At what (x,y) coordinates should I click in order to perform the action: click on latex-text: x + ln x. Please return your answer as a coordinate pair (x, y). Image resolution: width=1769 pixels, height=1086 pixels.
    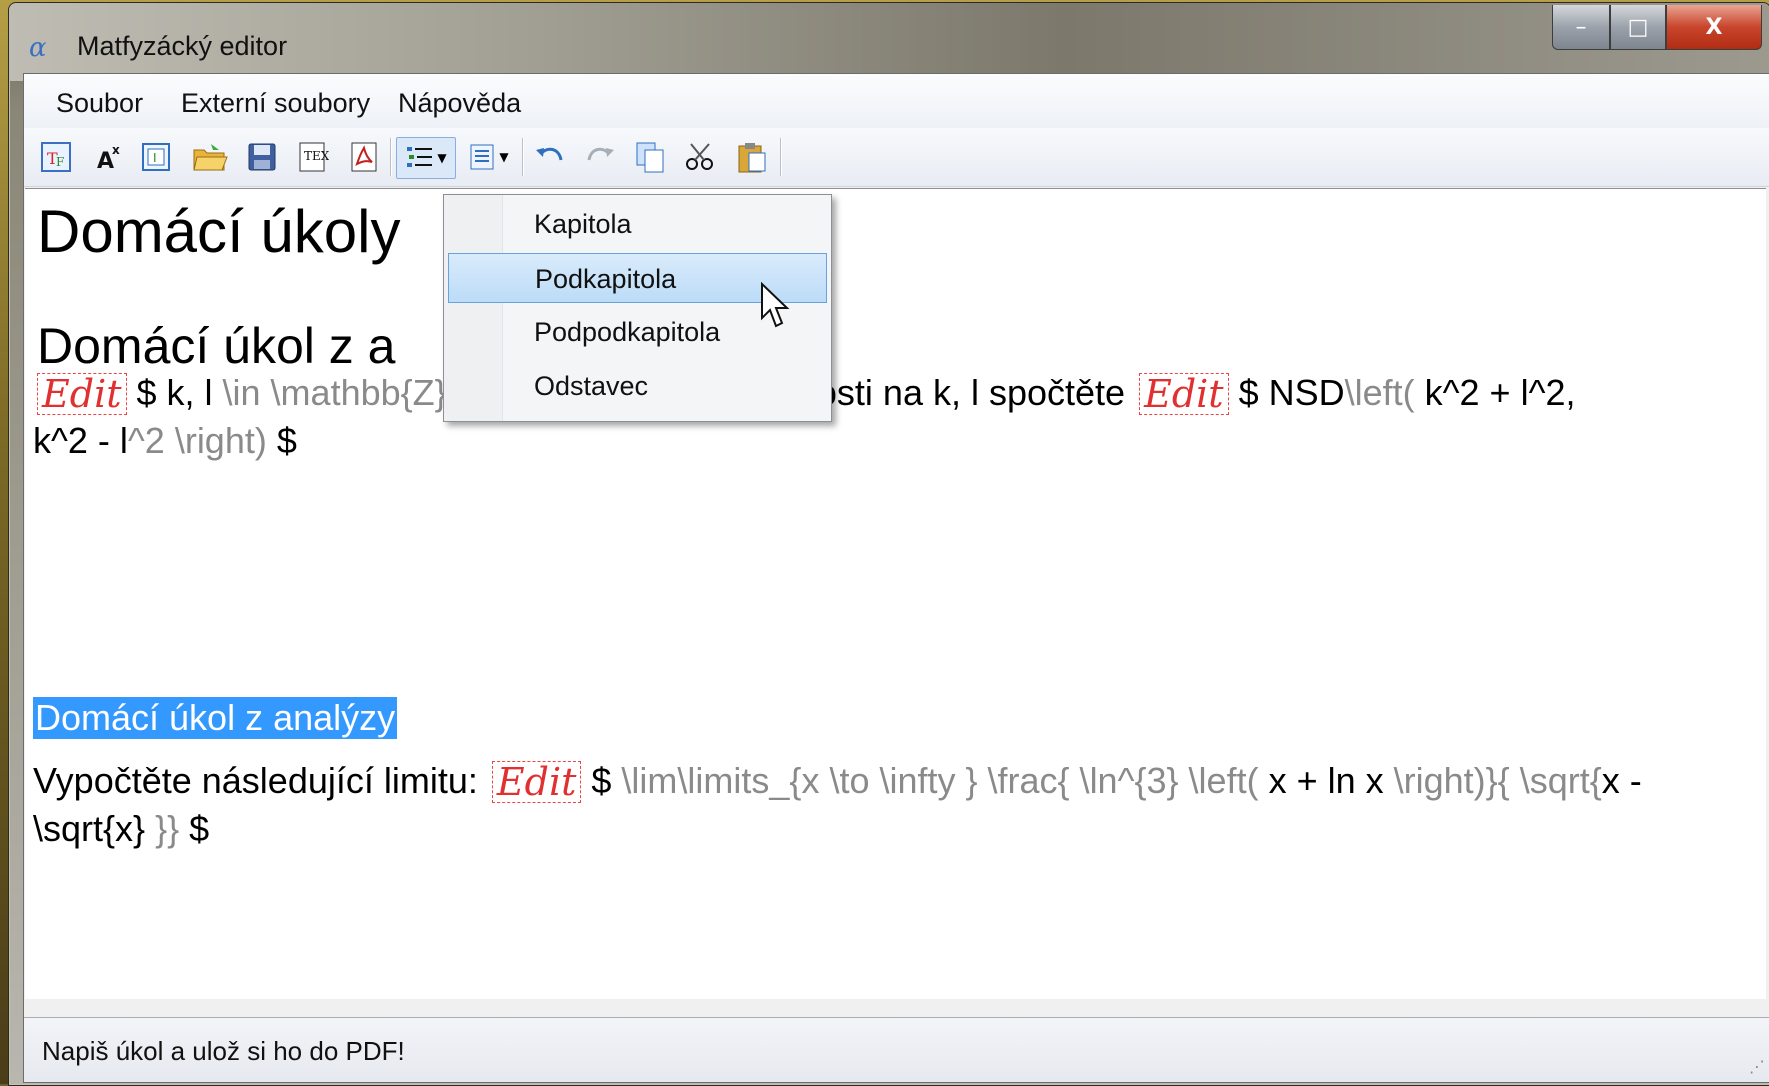
    Looking at the image, I should click on (1331, 780).